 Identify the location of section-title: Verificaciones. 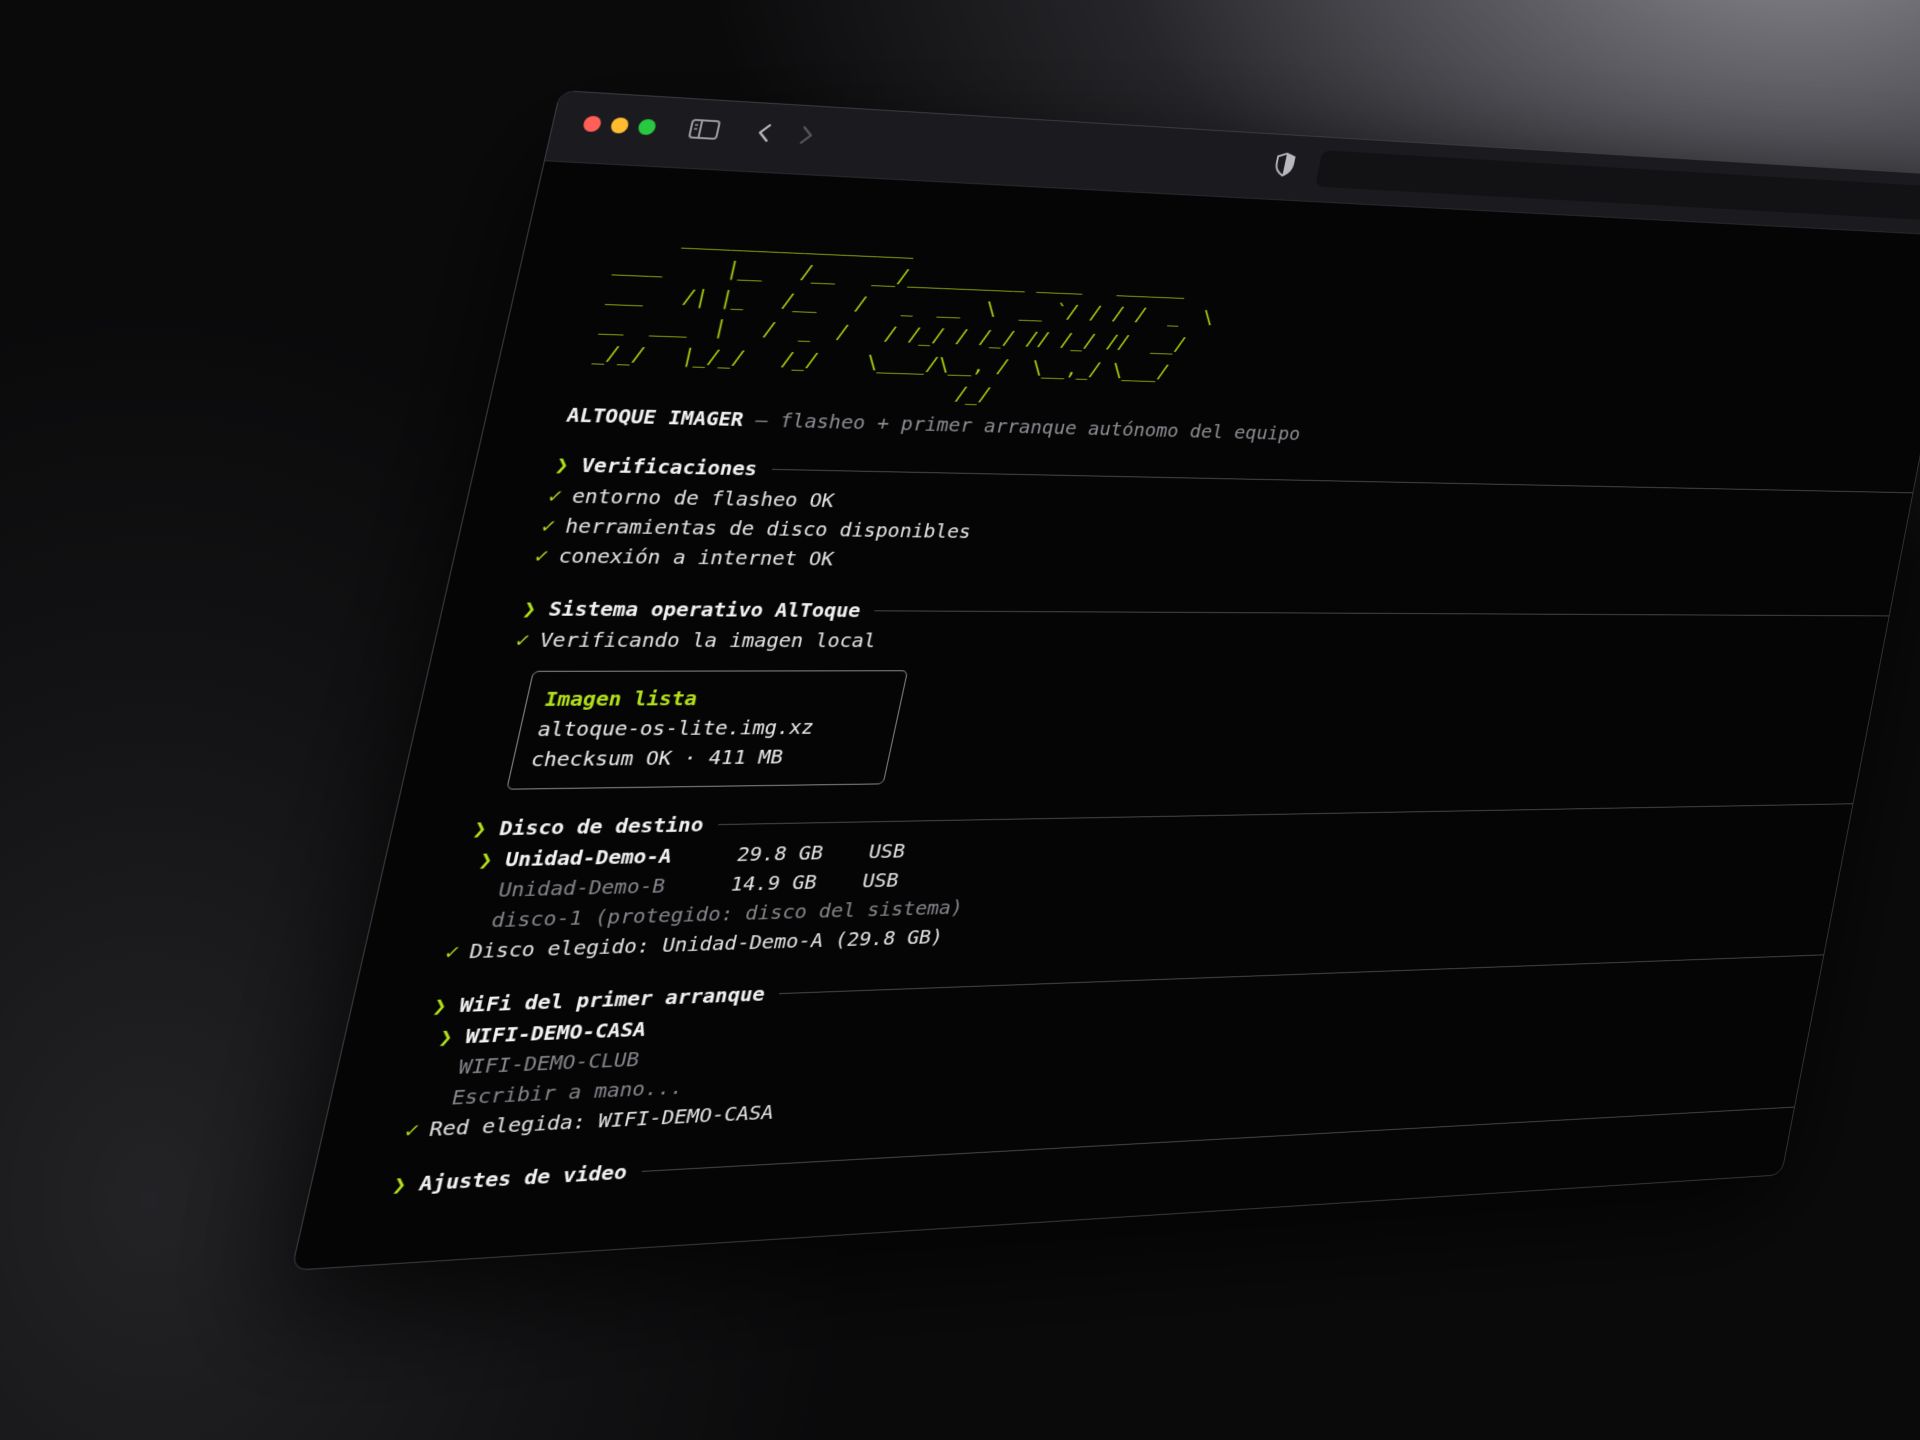
(669, 466).